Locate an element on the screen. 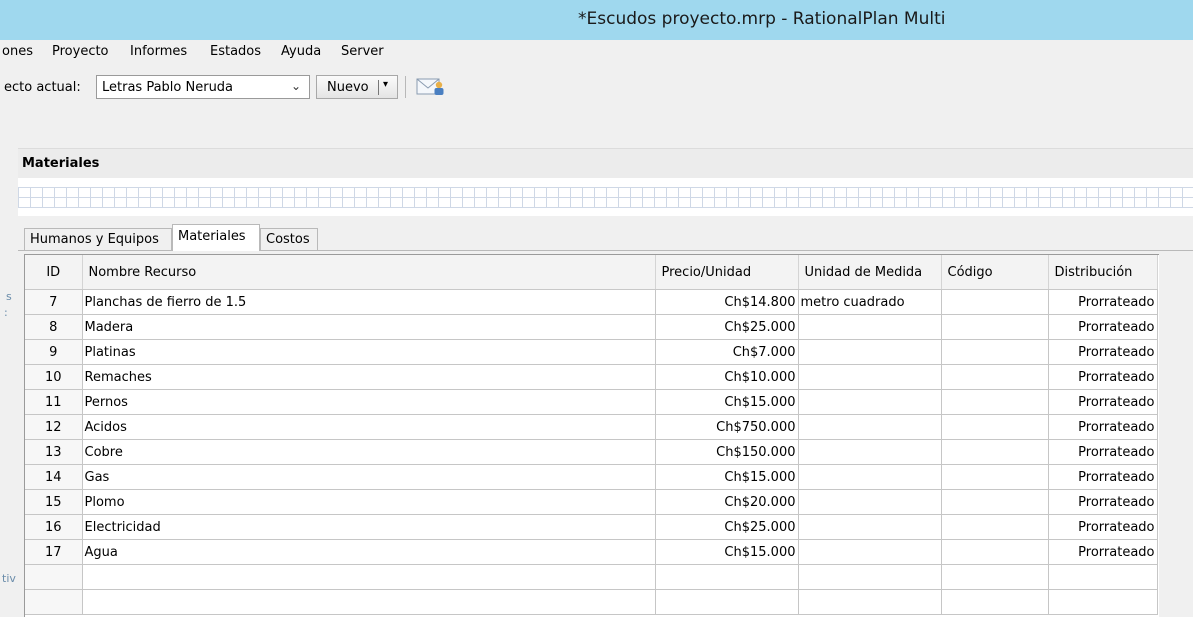 The height and width of the screenshot is (617, 1193). cell-unit: metro cuadrado is located at coordinates (870, 302).